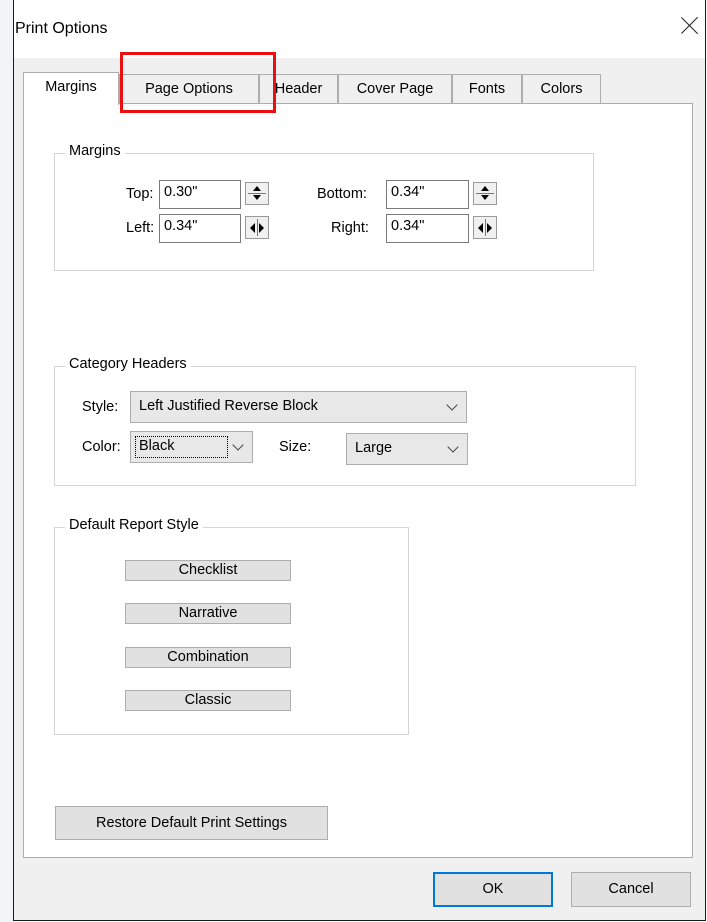 The height and width of the screenshot is (922, 707). What do you see at coordinates (140, 228) in the screenshot?
I see `left-label: Left:` at bounding box center [140, 228].